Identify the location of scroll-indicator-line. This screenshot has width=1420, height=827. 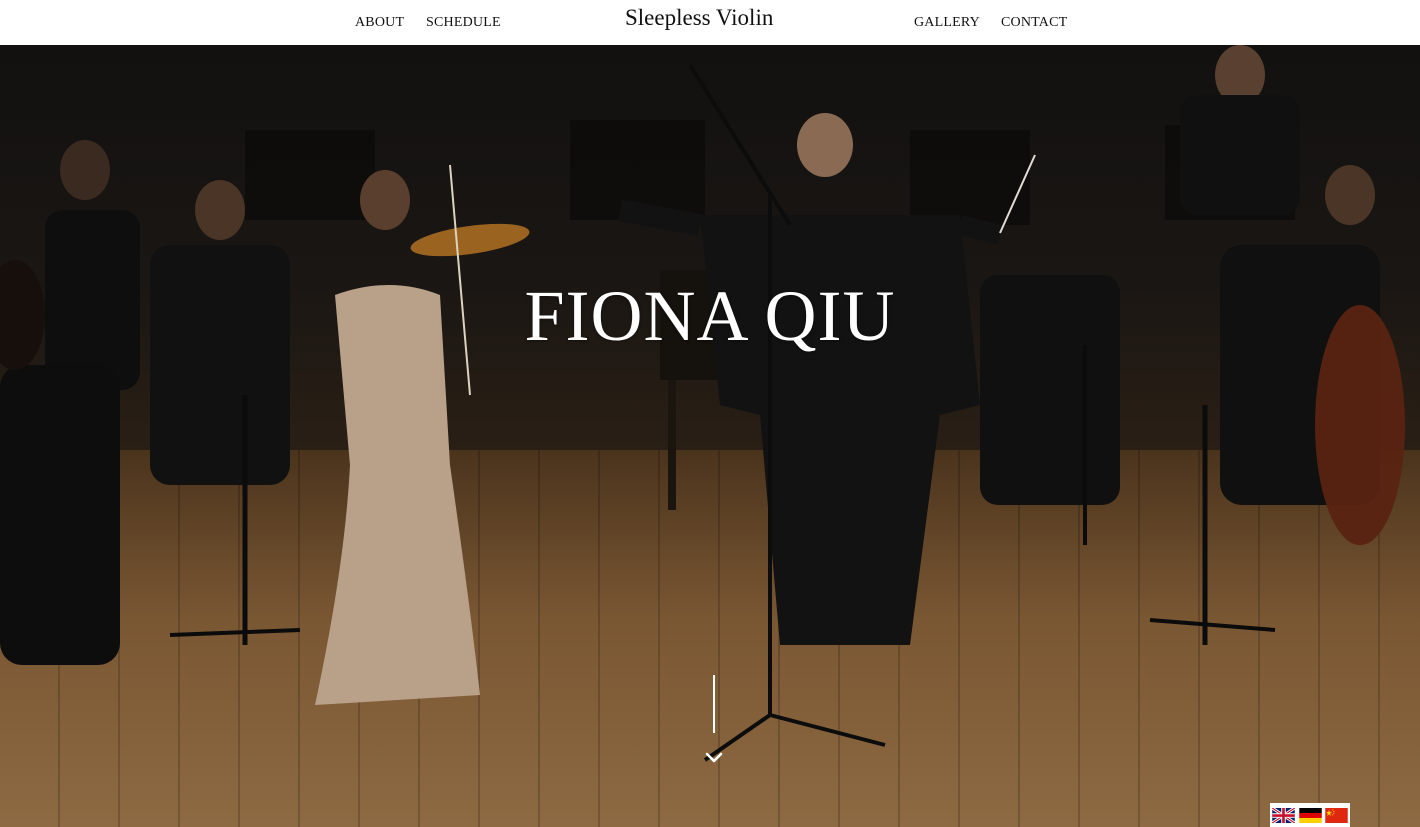
(714, 704).